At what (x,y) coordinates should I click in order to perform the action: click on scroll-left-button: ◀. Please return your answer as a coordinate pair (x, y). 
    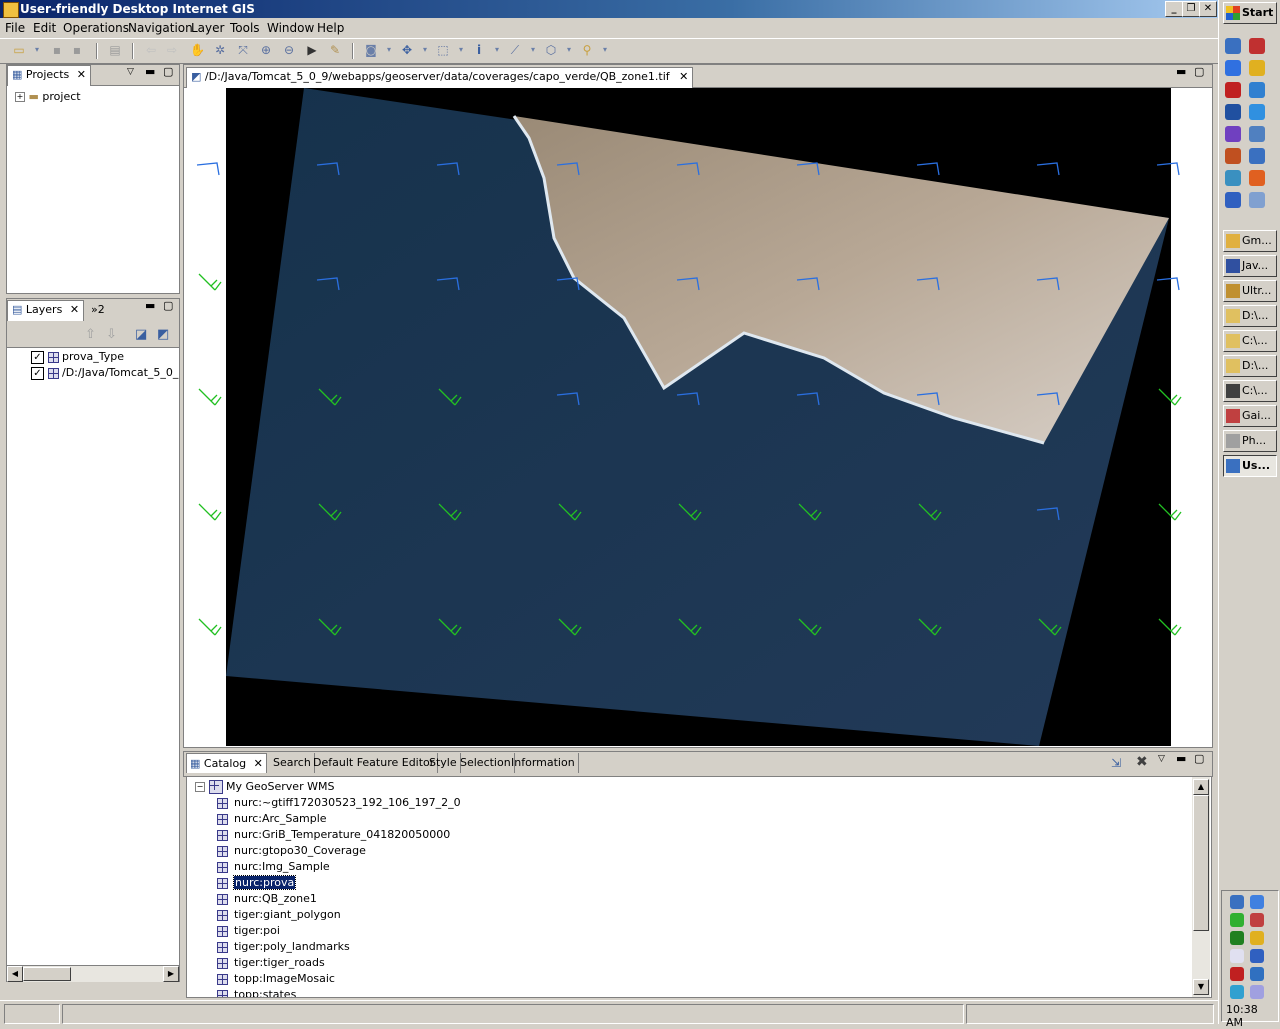
    Looking at the image, I should click on (15, 974).